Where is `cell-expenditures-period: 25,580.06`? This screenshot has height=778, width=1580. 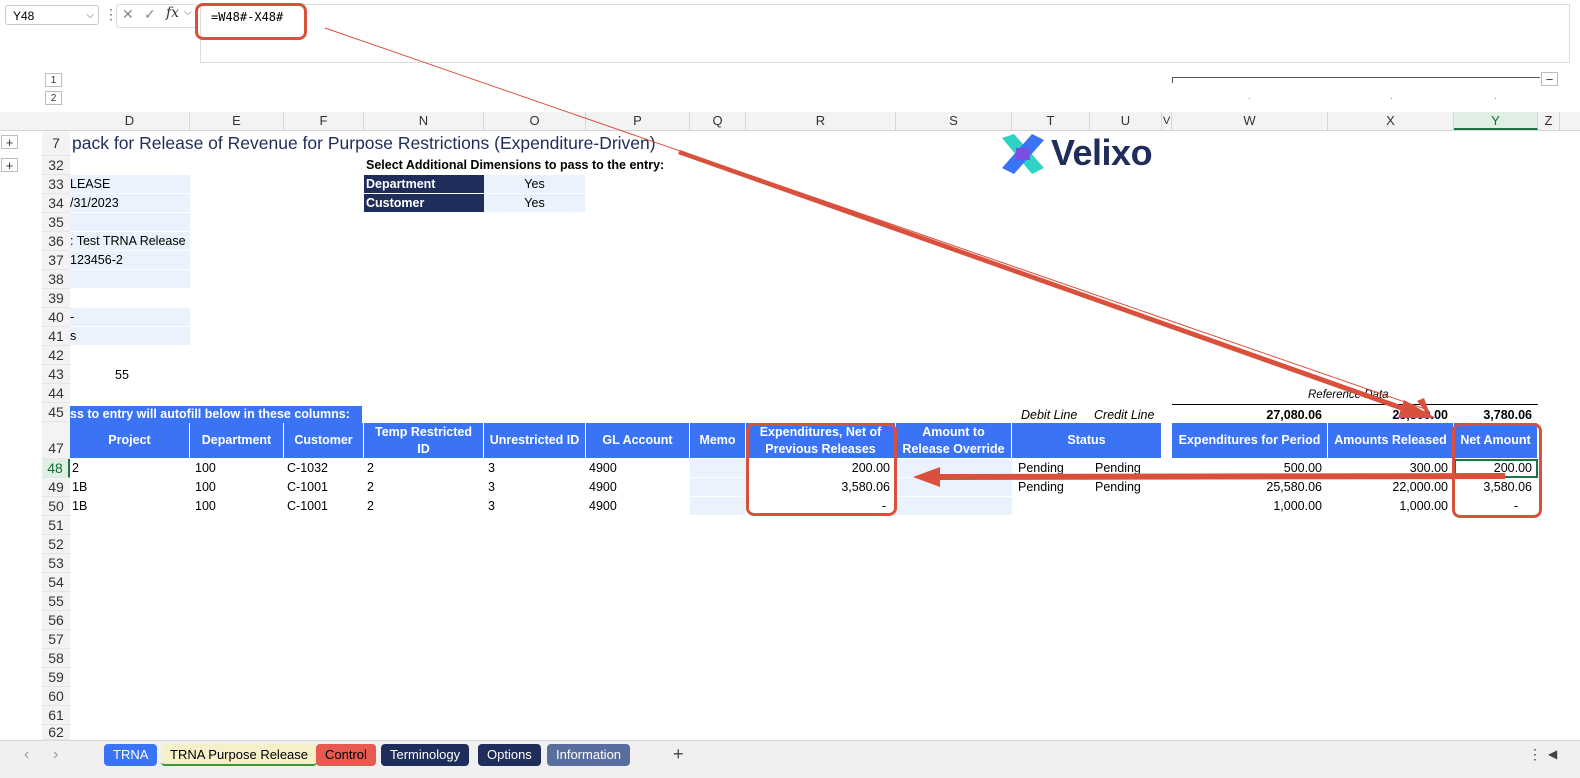
cell-expenditures-period: 25,580.06 is located at coordinates (1247, 487).